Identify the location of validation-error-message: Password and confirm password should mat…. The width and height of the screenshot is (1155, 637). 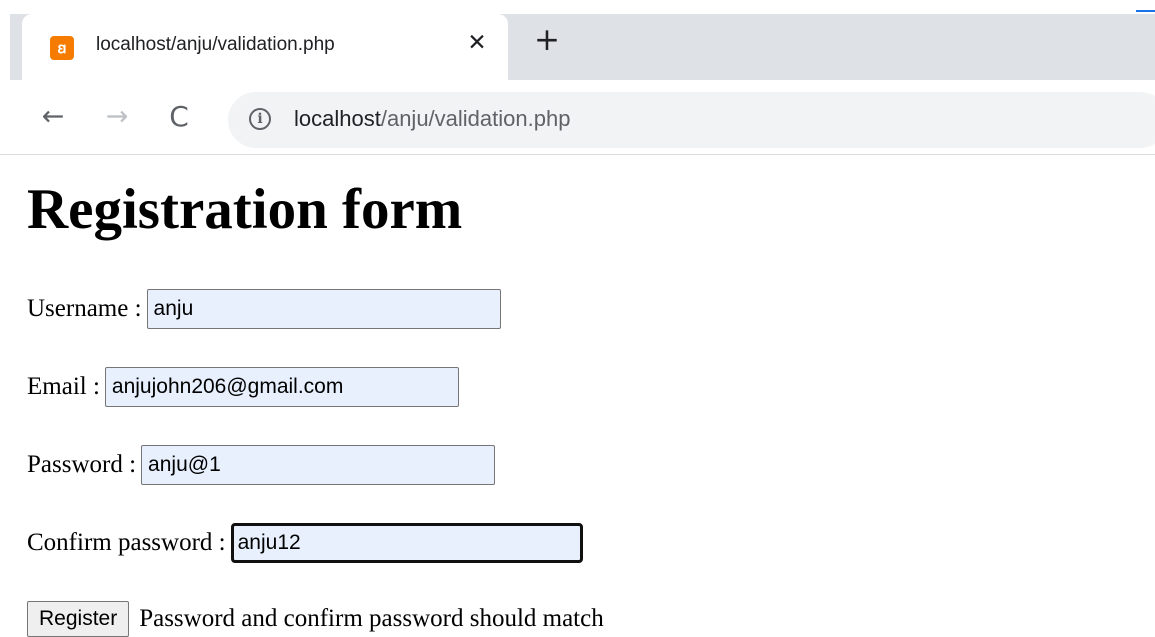
(371, 618).